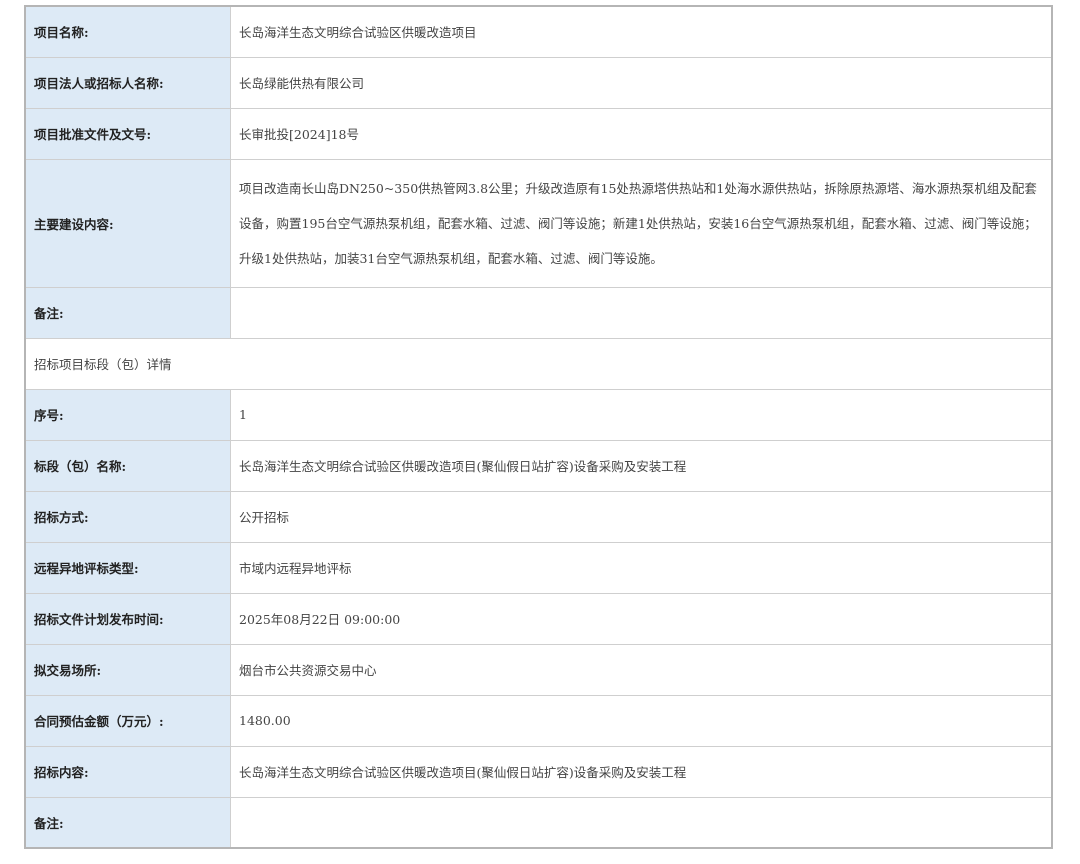 The height and width of the screenshot is (864, 1080). I want to click on section-title: 招标项目标段（包）详情, so click(538, 363).